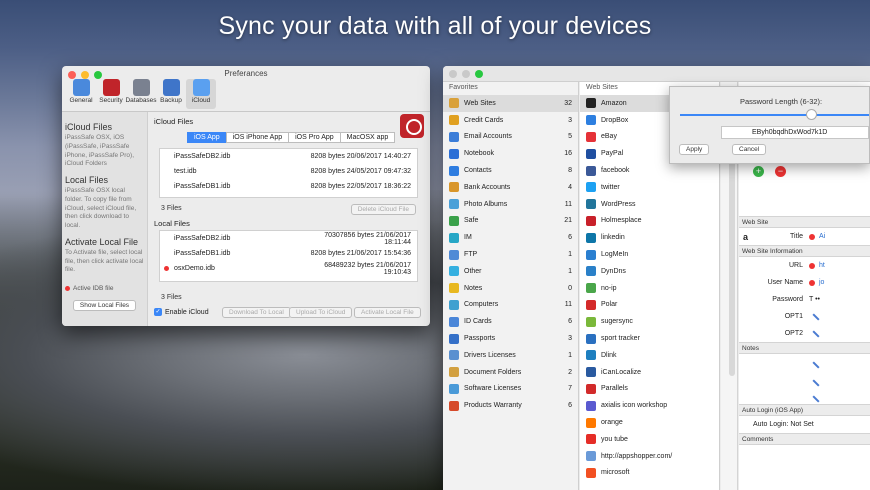 This screenshot has width=870, height=490. Describe the element at coordinates (694, 149) in the screenshot. I see `apply-button: Apply` at that location.